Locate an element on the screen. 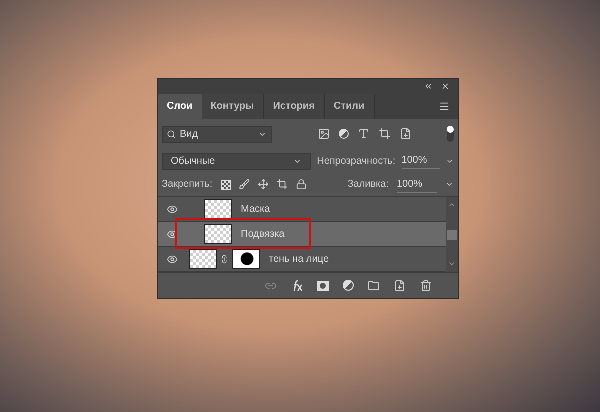 This screenshot has height=412, width=600. scrollbar-thumb is located at coordinates (452, 235).